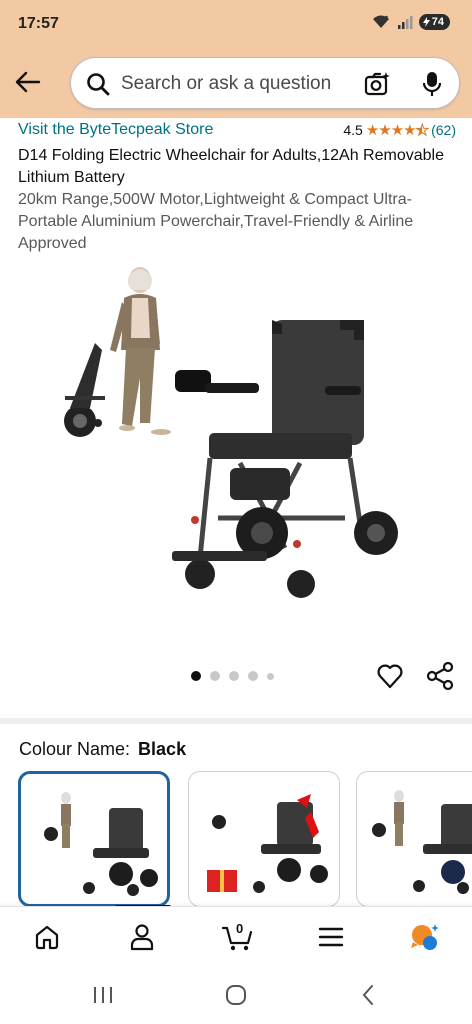 The width and height of the screenshot is (472, 1024). What do you see at coordinates (426, 22) in the screenshot?
I see `charging-icon` at bounding box center [426, 22].